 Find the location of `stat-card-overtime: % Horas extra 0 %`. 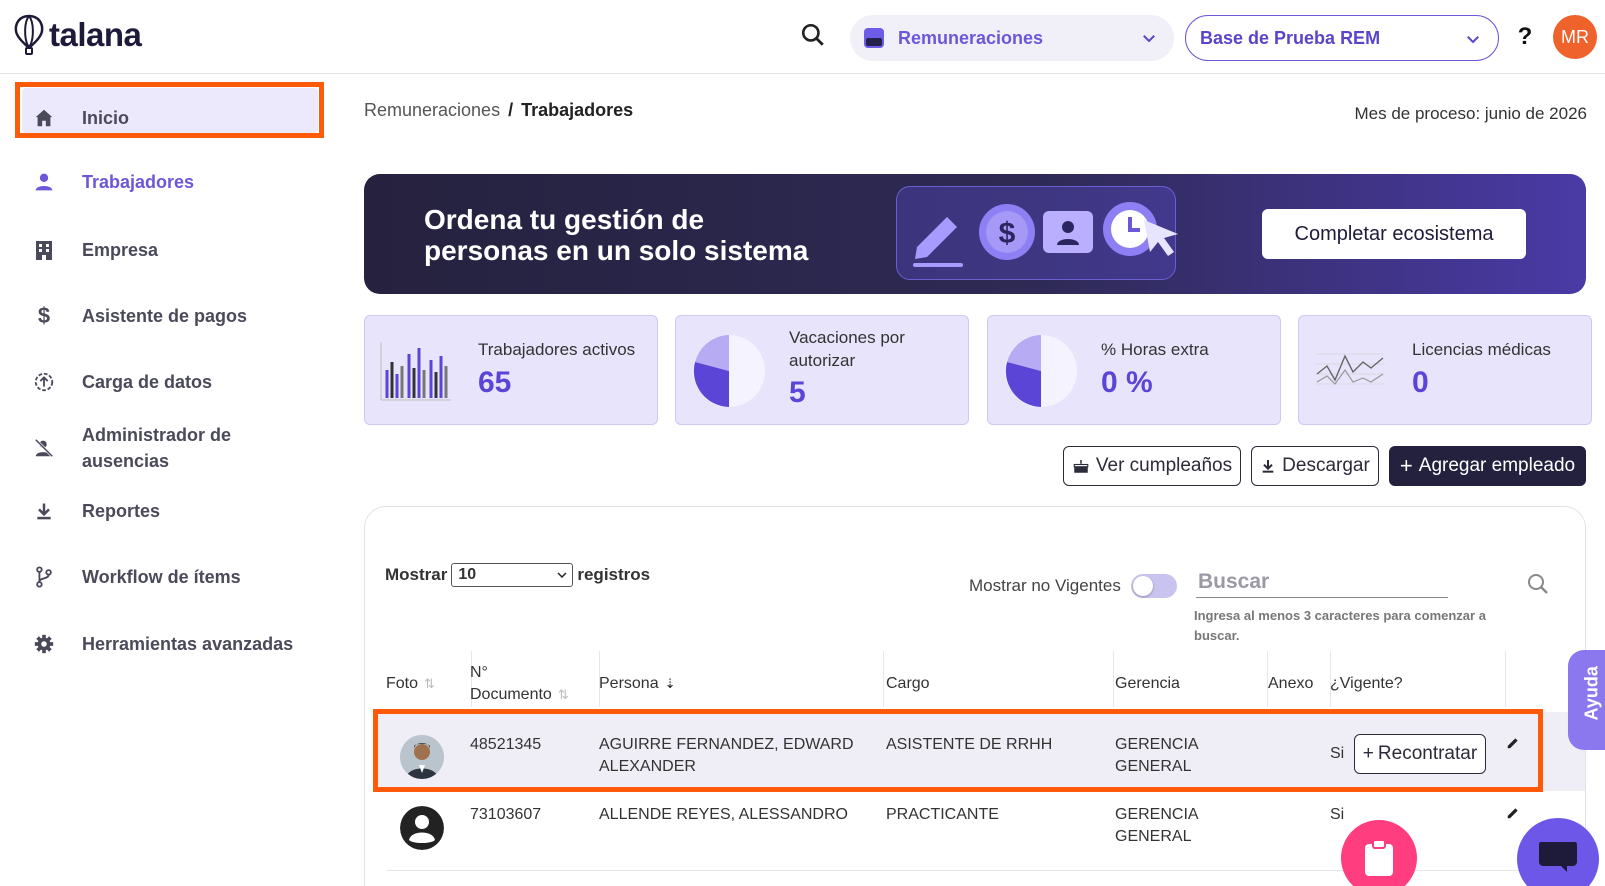

stat-card-overtime: % Horas extra 0 % is located at coordinates (1134, 370).